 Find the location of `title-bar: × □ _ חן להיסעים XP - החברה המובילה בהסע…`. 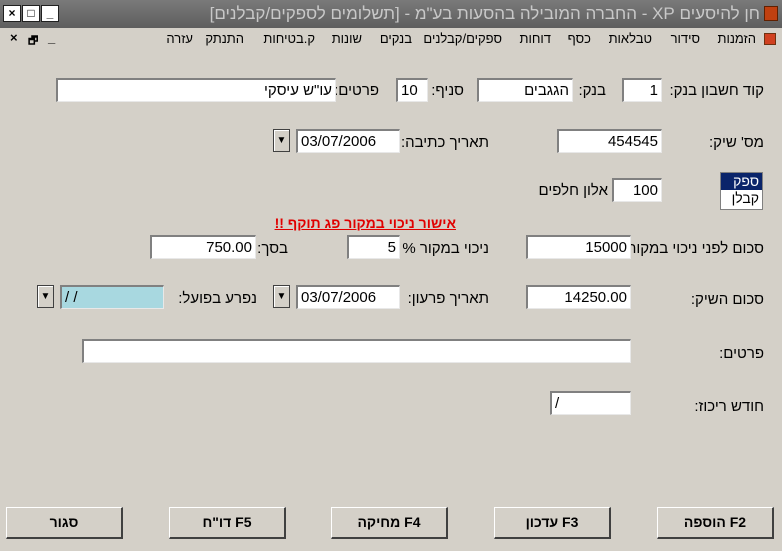

title-bar: × □ _ חן להיסעים XP - החברה המובילה בהסע… is located at coordinates (391, 14).